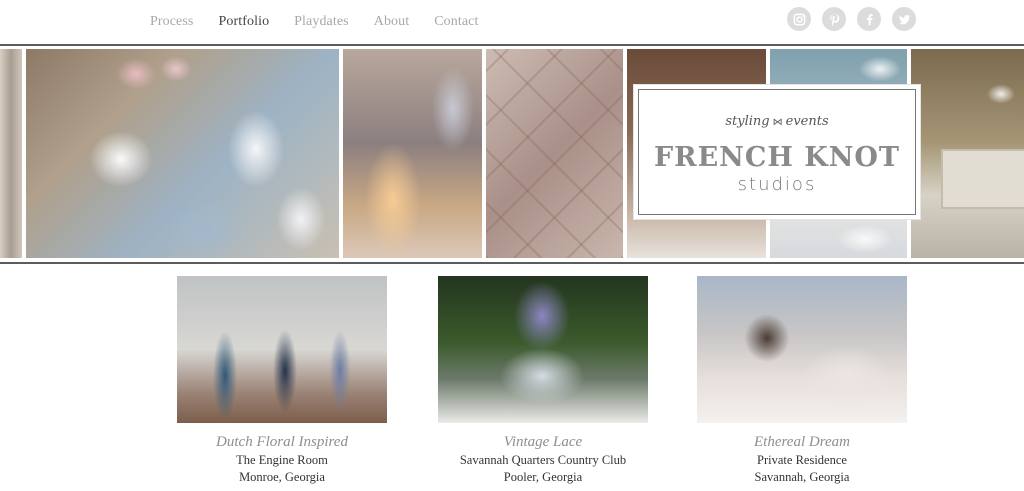  Describe the element at coordinates (282, 477) in the screenshot. I see `portfolio-location: Monroe, Georgia` at that location.